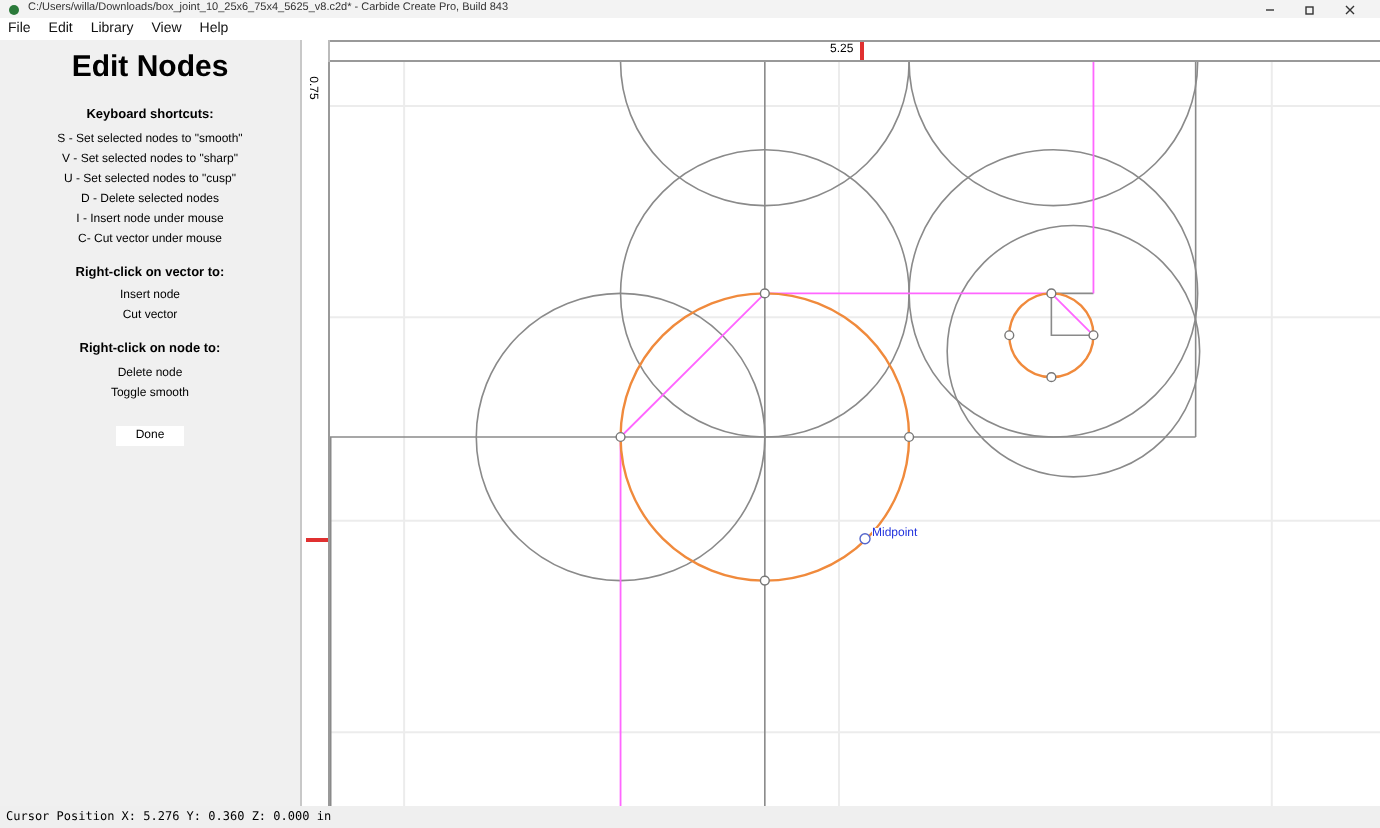 The width and height of the screenshot is (1380, 828). I want to click on app-icon, so click(14, 9).